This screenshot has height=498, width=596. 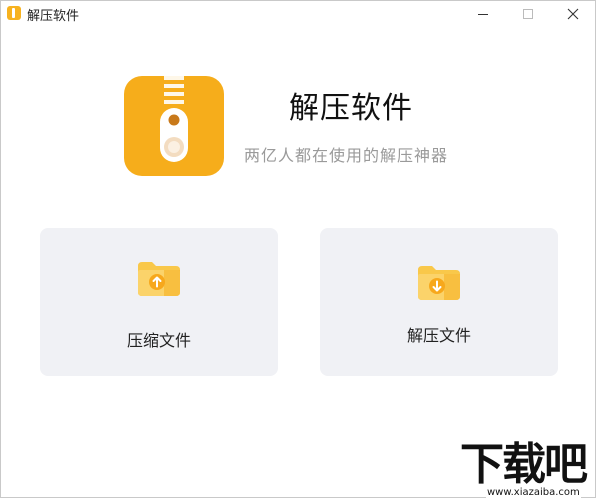 I want to click on extract-files-label: 解压文件, so click(x=438, y=335).